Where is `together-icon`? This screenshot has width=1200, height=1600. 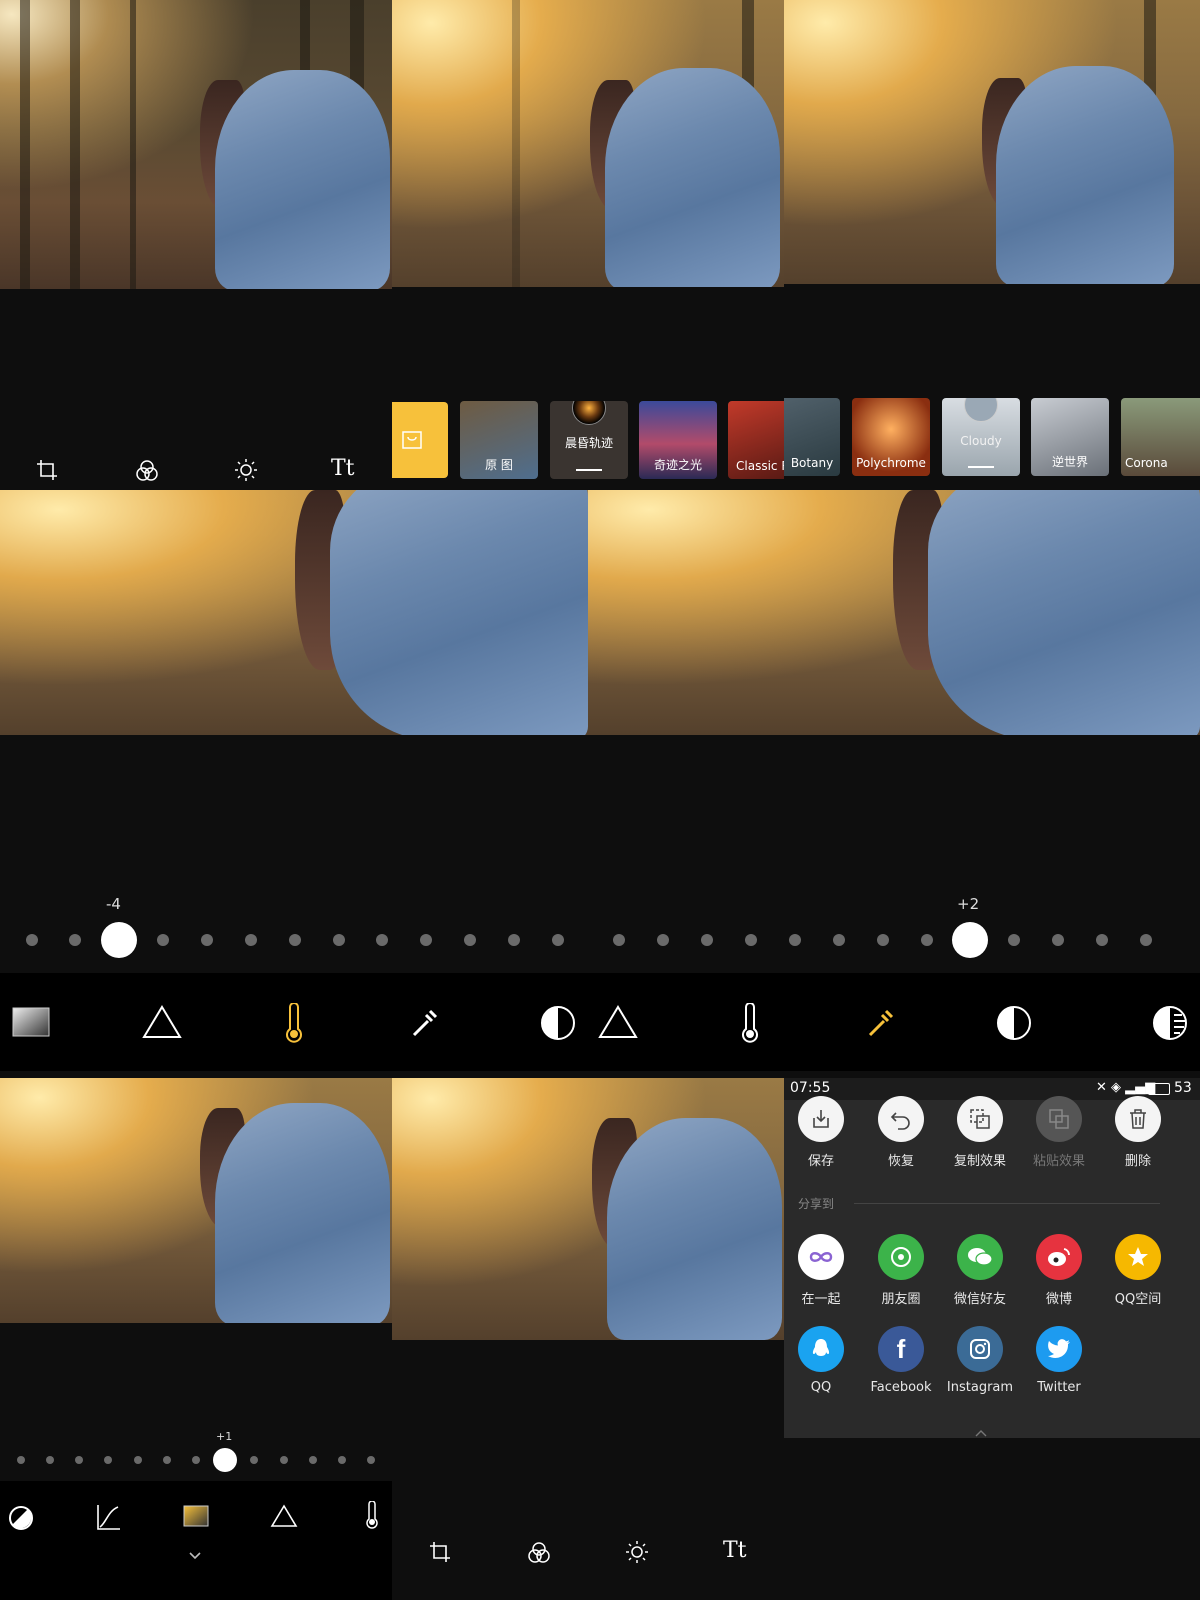 together-icon is located at coordinates (821, 1257).